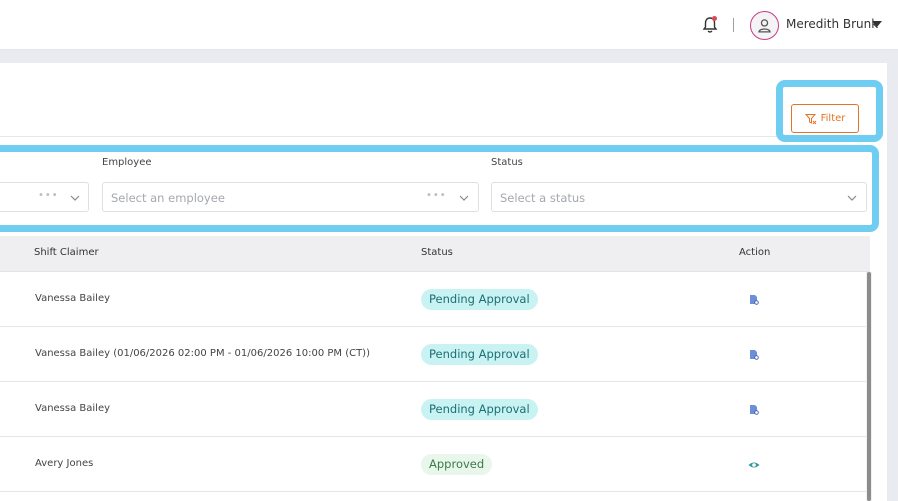 This screenshot has width=898, height=501. I want to click on truncated-select: •••, so click(44, 197).